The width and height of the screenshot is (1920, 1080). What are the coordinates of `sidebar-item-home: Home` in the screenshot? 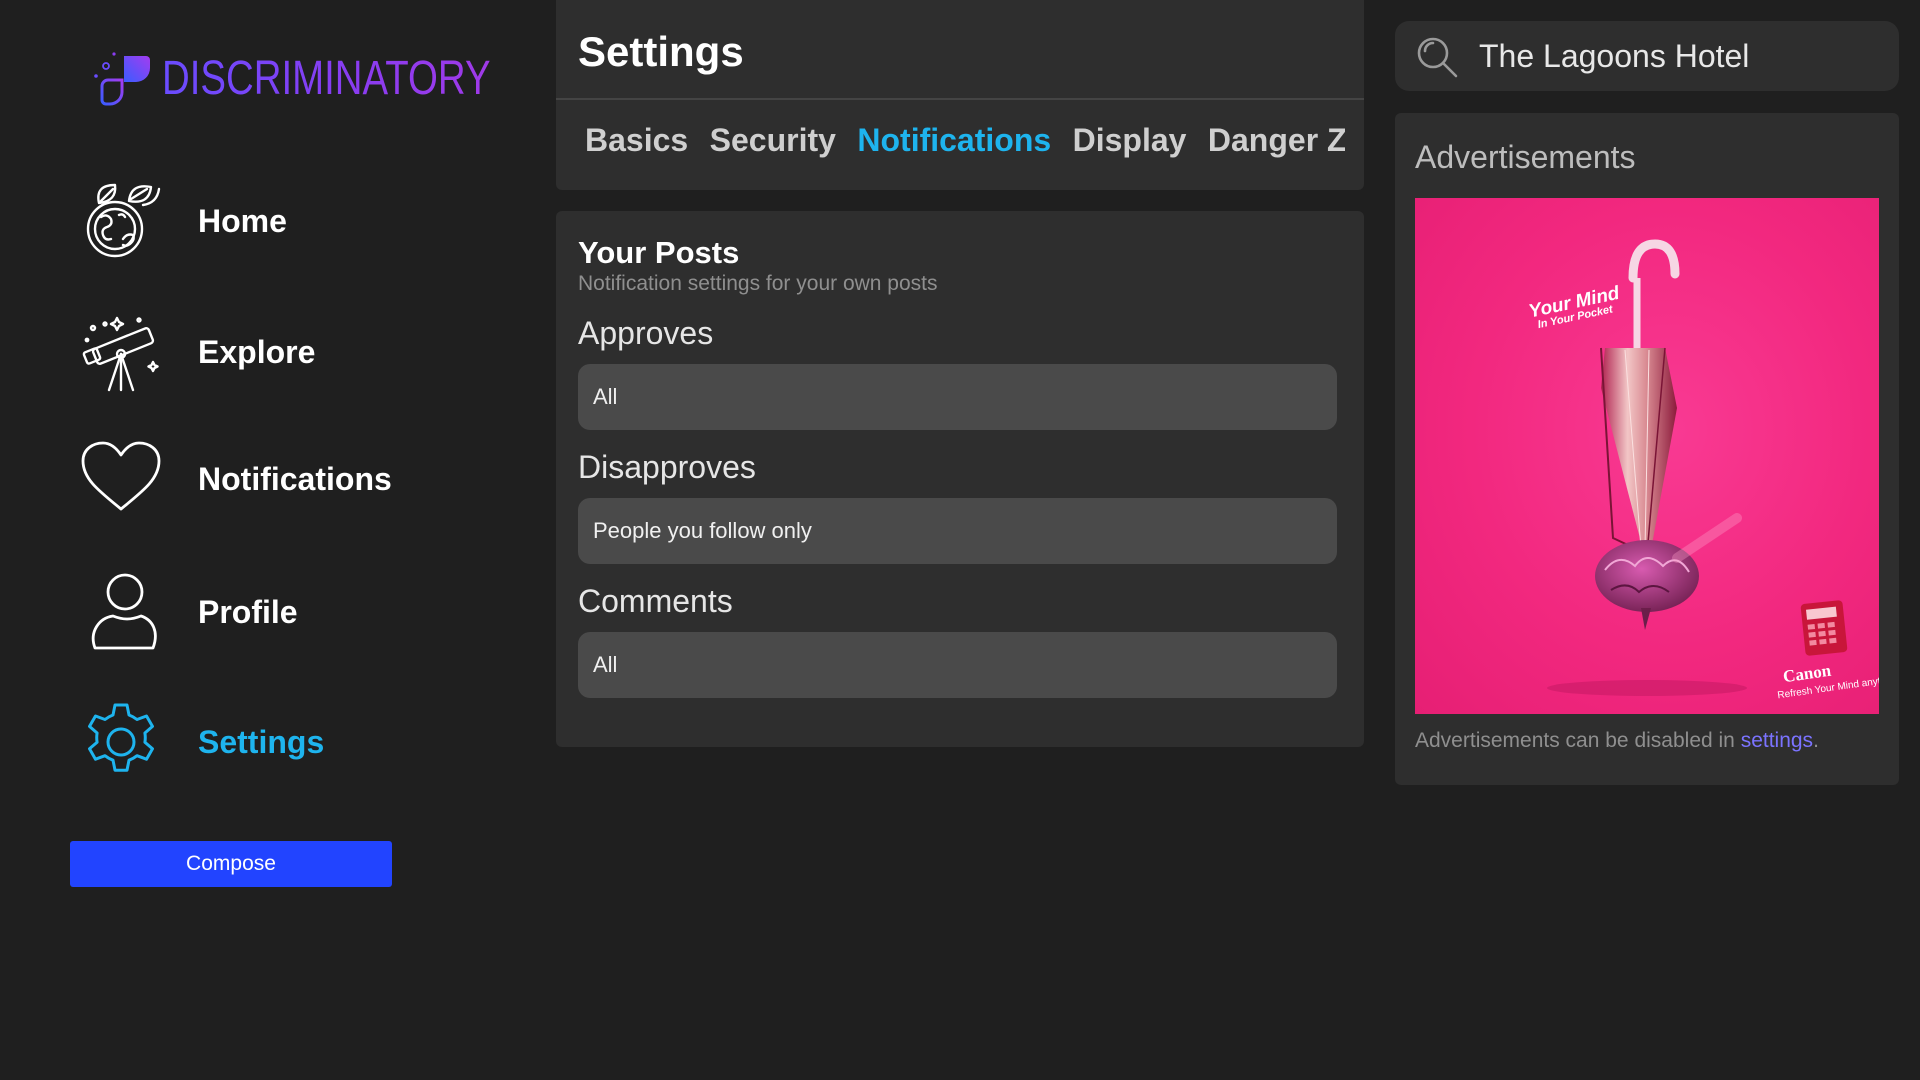 It's located at (286, 221).